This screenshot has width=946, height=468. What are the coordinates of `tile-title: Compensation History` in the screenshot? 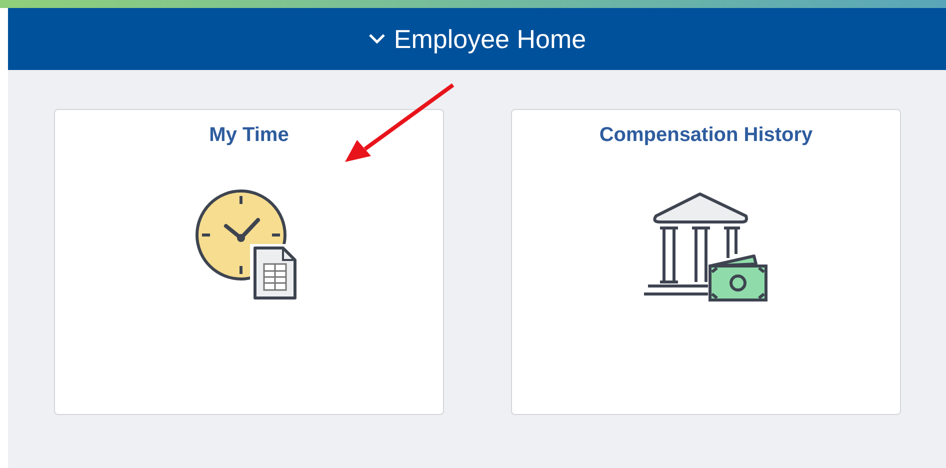 It's located at (706, 135).